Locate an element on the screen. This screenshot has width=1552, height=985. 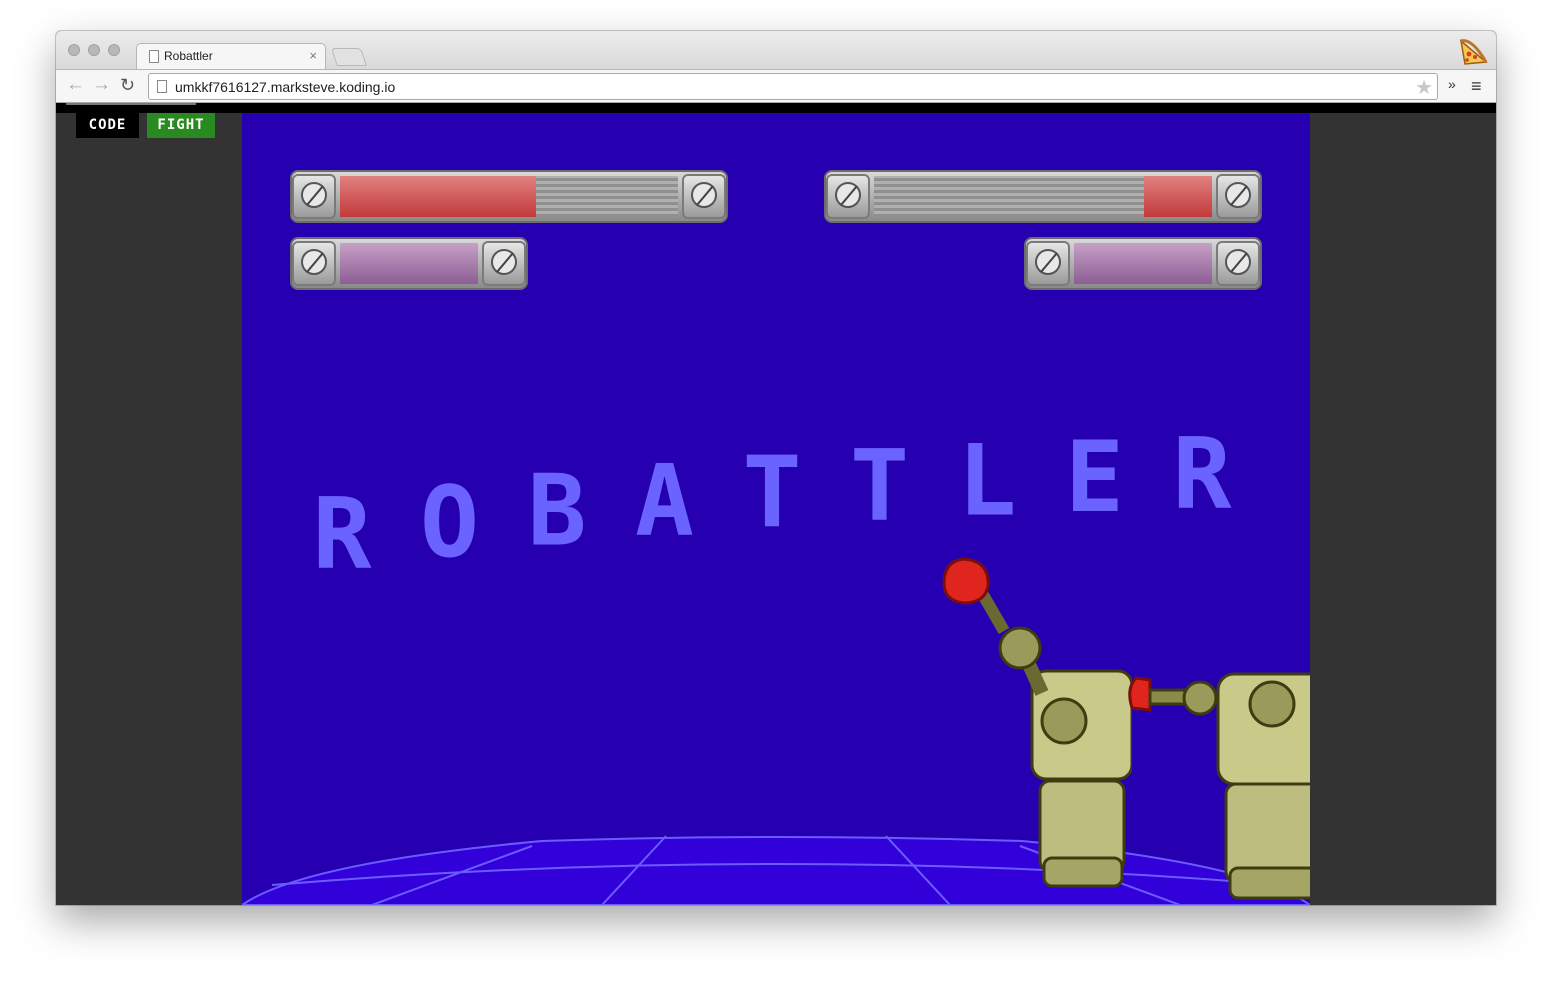
robot-player2 is located at coordinates (1219, 786).